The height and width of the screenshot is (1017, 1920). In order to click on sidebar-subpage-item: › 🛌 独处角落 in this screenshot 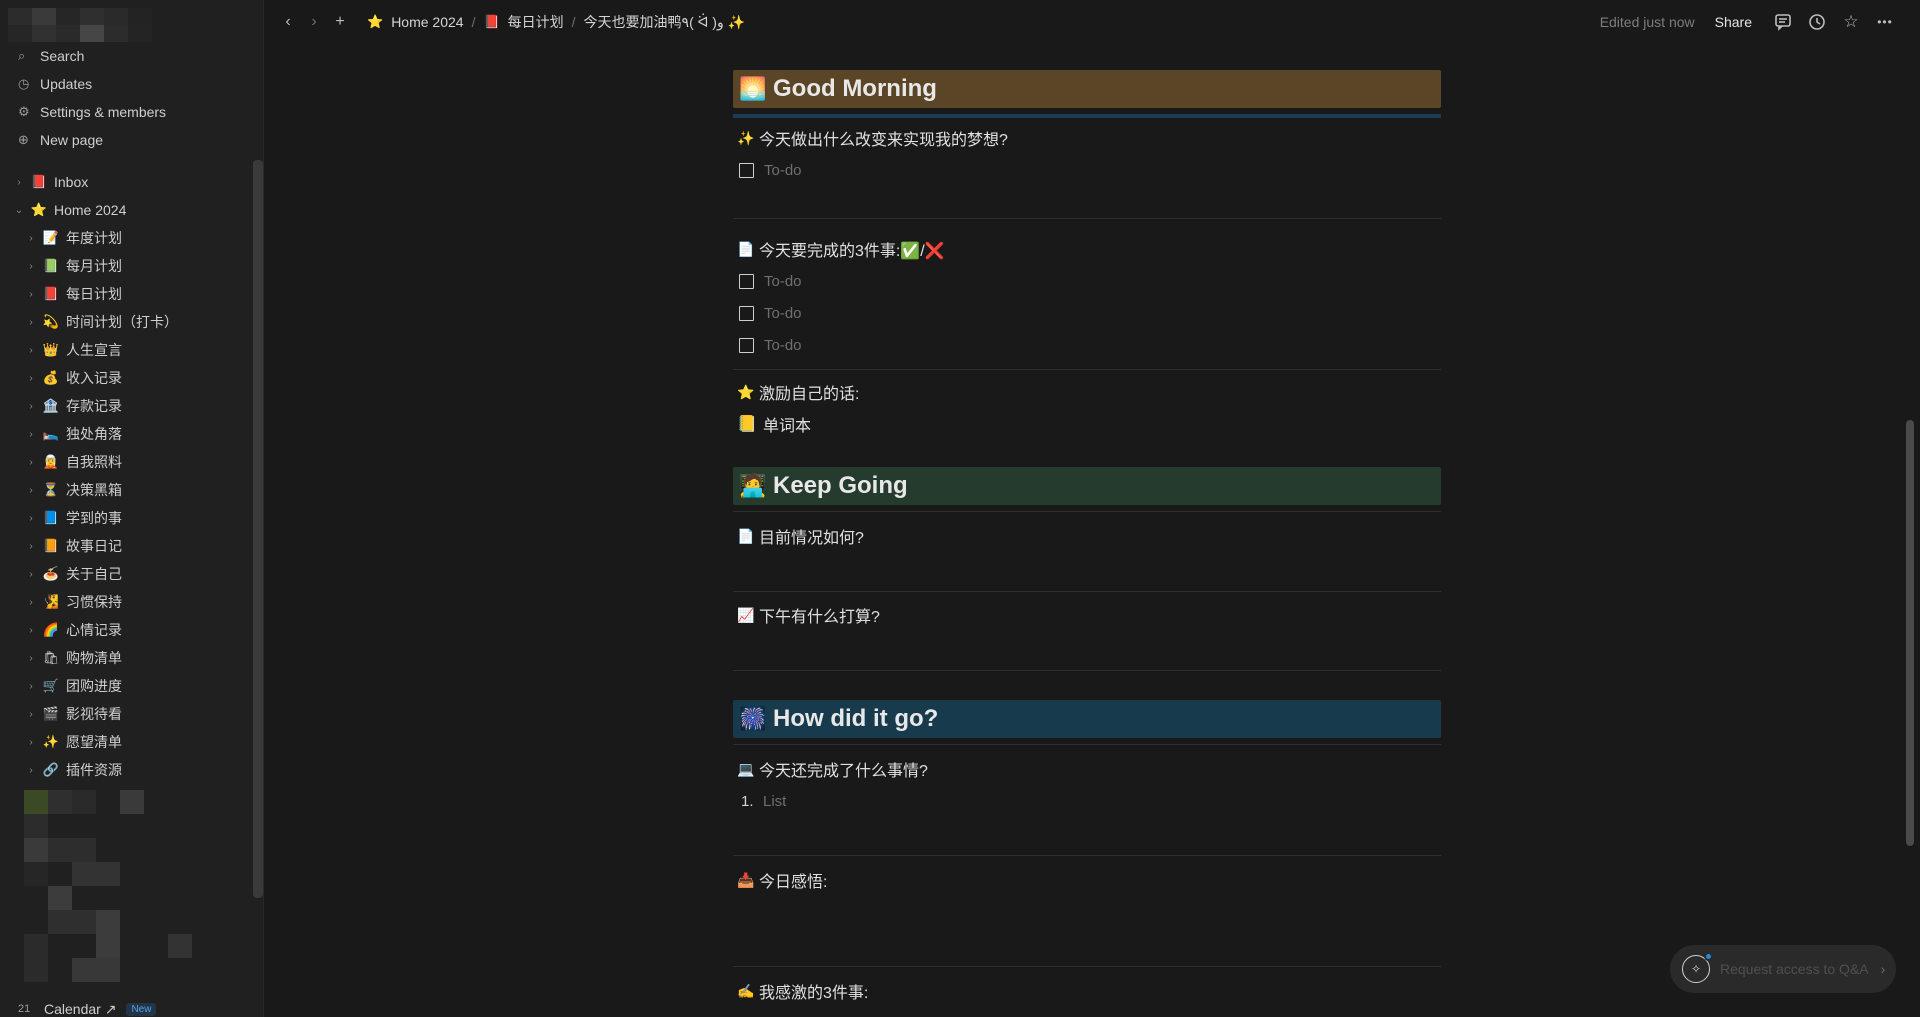, I will do `click(128, 434)`.